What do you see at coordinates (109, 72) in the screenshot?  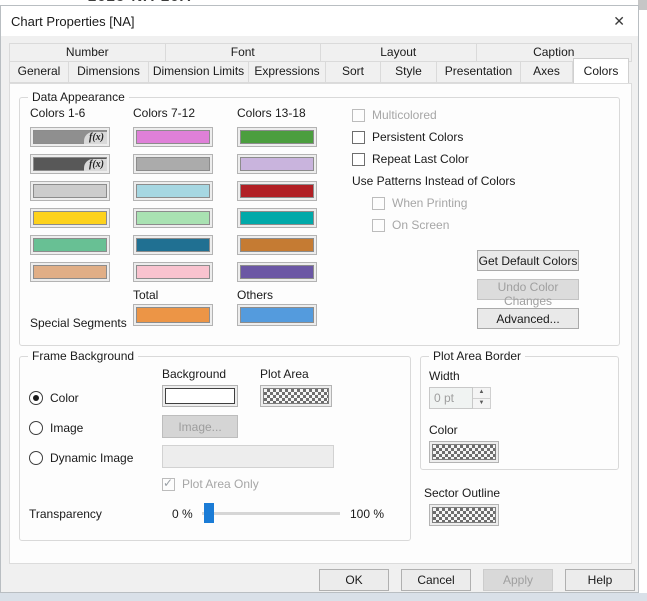 I see `tab-dimensions: Dimensions` at bounding box center [109, 72].